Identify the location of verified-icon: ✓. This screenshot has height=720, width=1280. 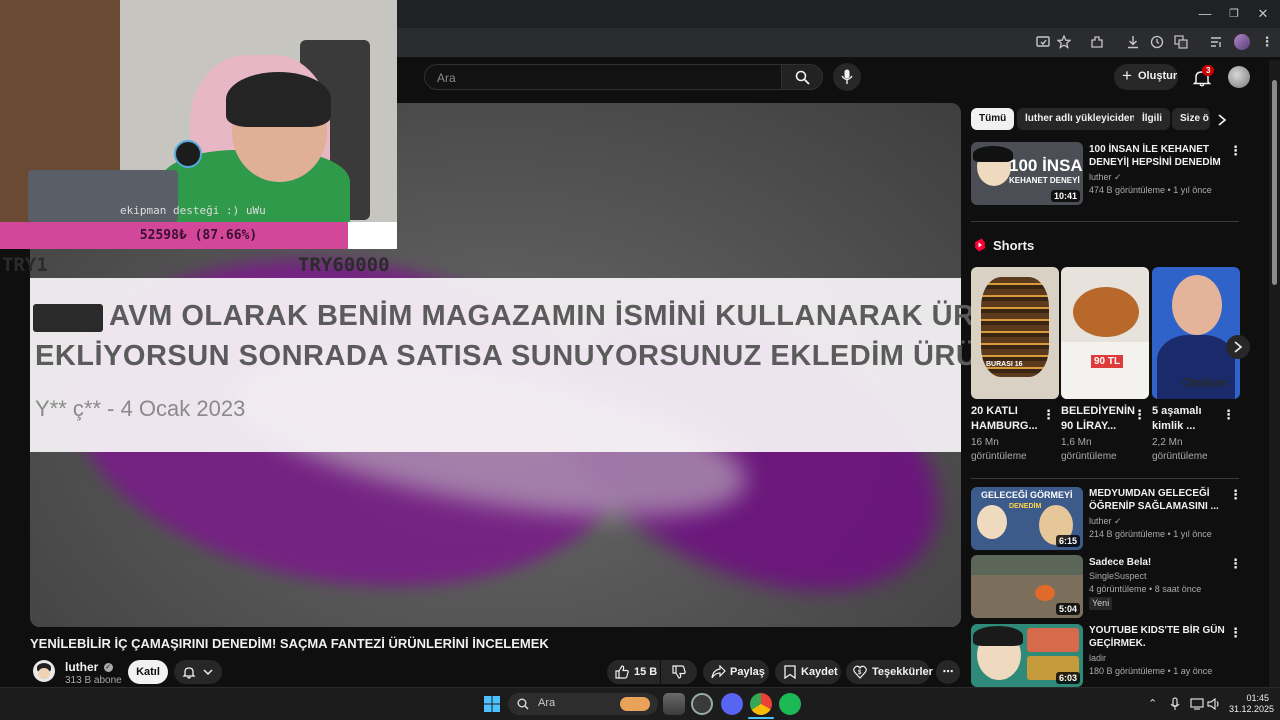
(1118, 177).